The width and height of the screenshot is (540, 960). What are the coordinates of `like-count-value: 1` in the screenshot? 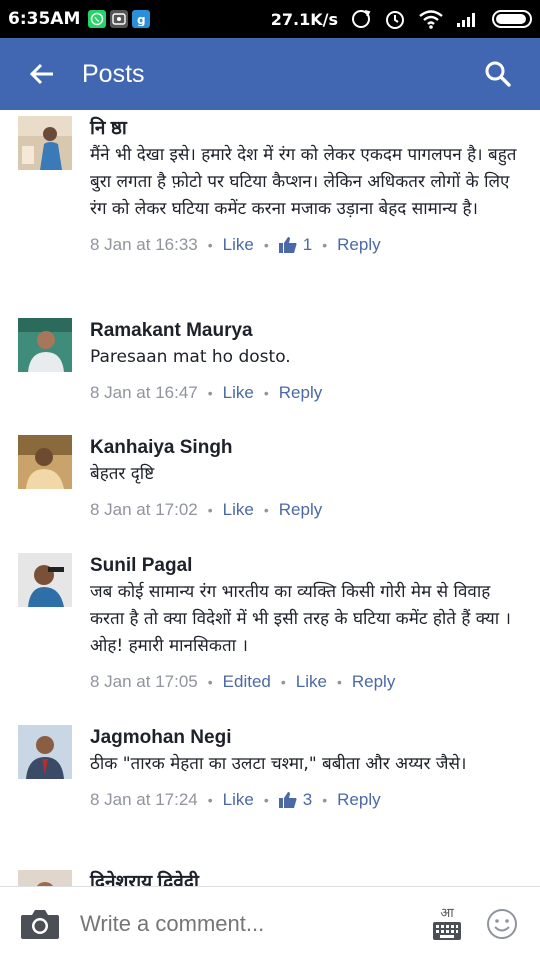 It's located at (307, 244).